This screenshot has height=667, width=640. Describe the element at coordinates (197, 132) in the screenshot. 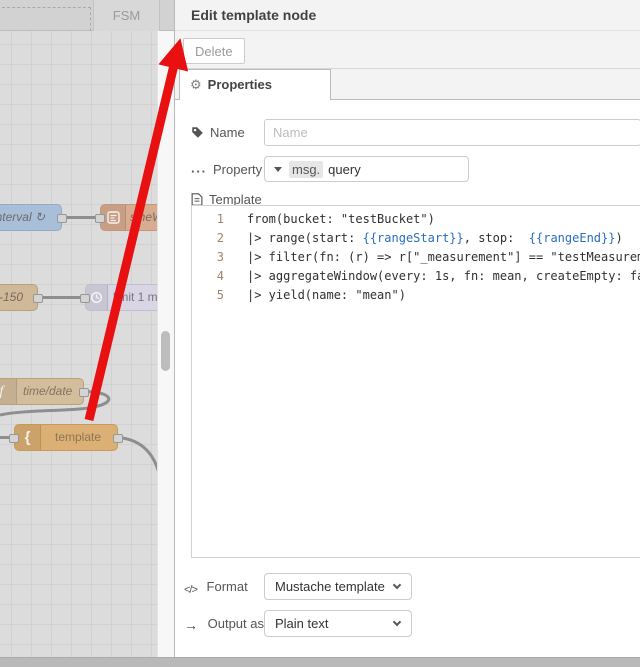

I see `tag-icon` at that location.